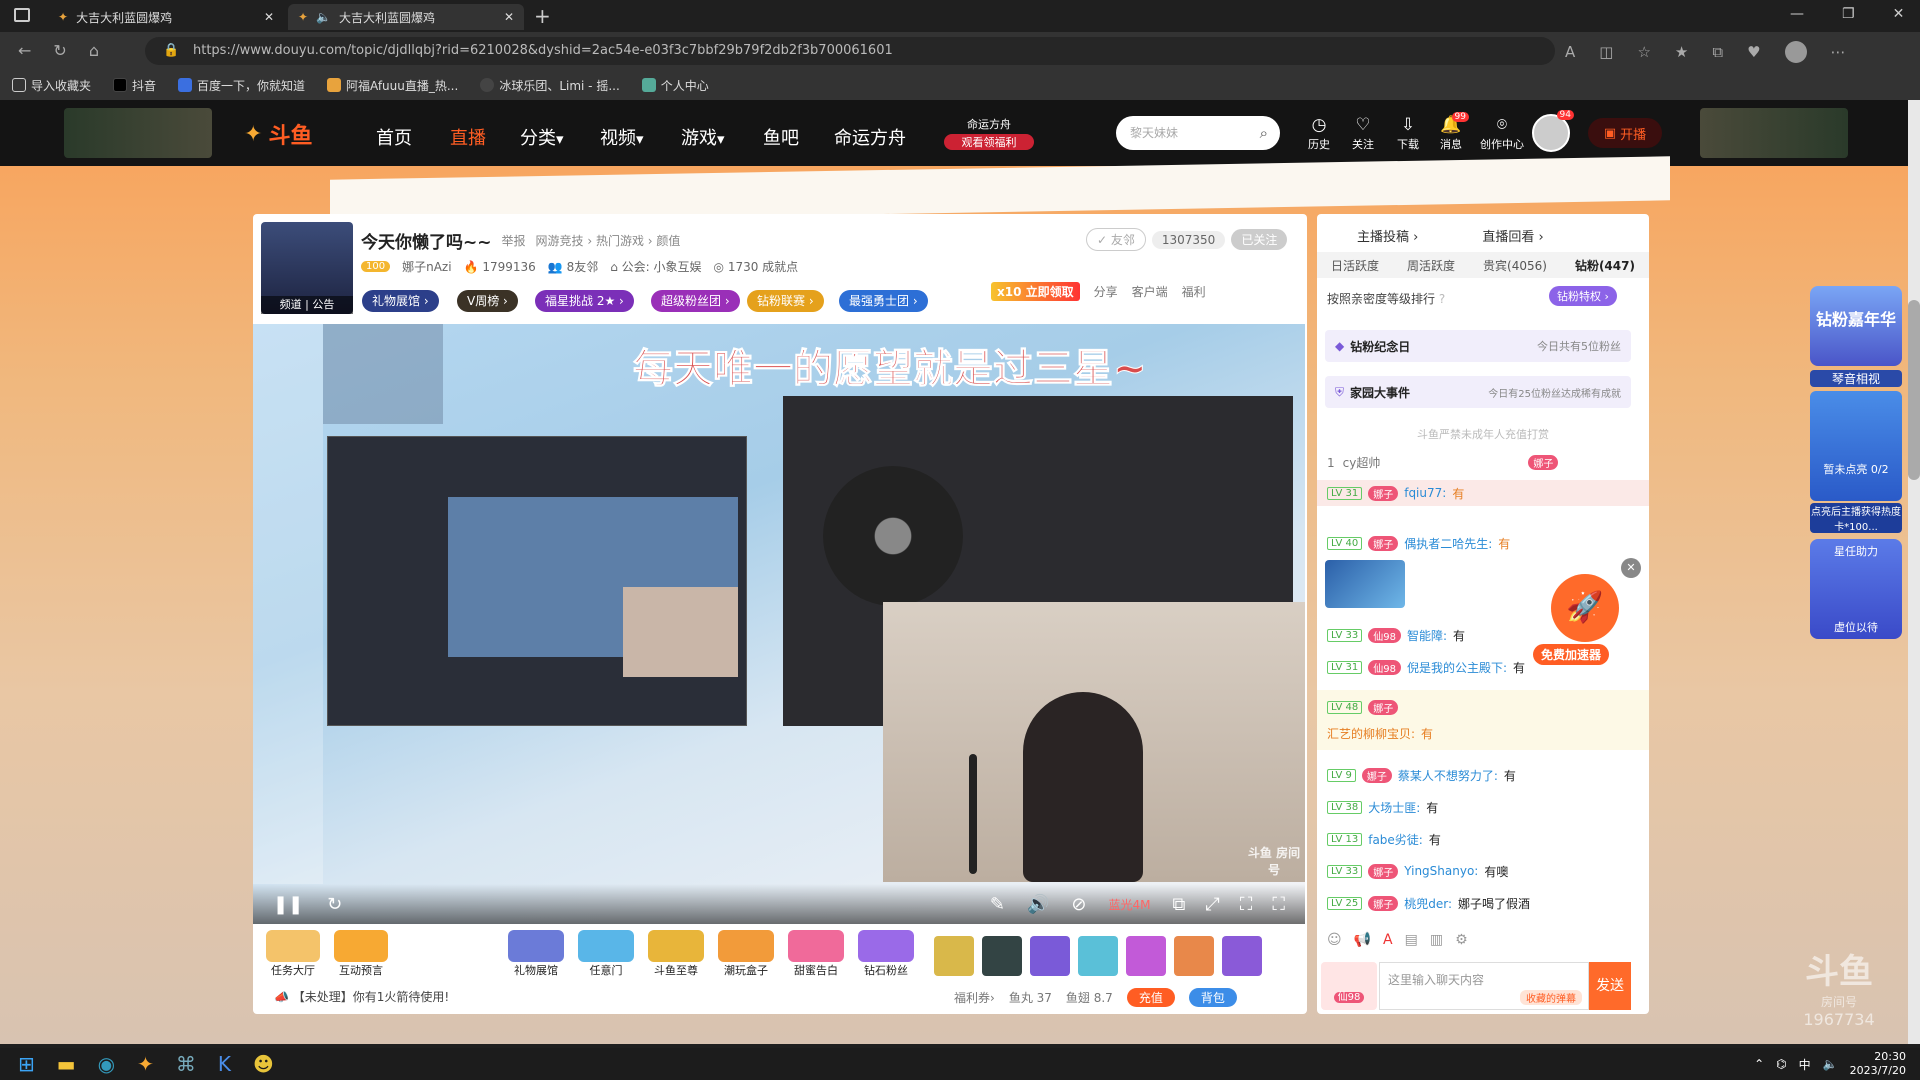  Describe the element at coordinates (1212, 904) in the screenshot. I see `theater-icon: ⤢` at that location.